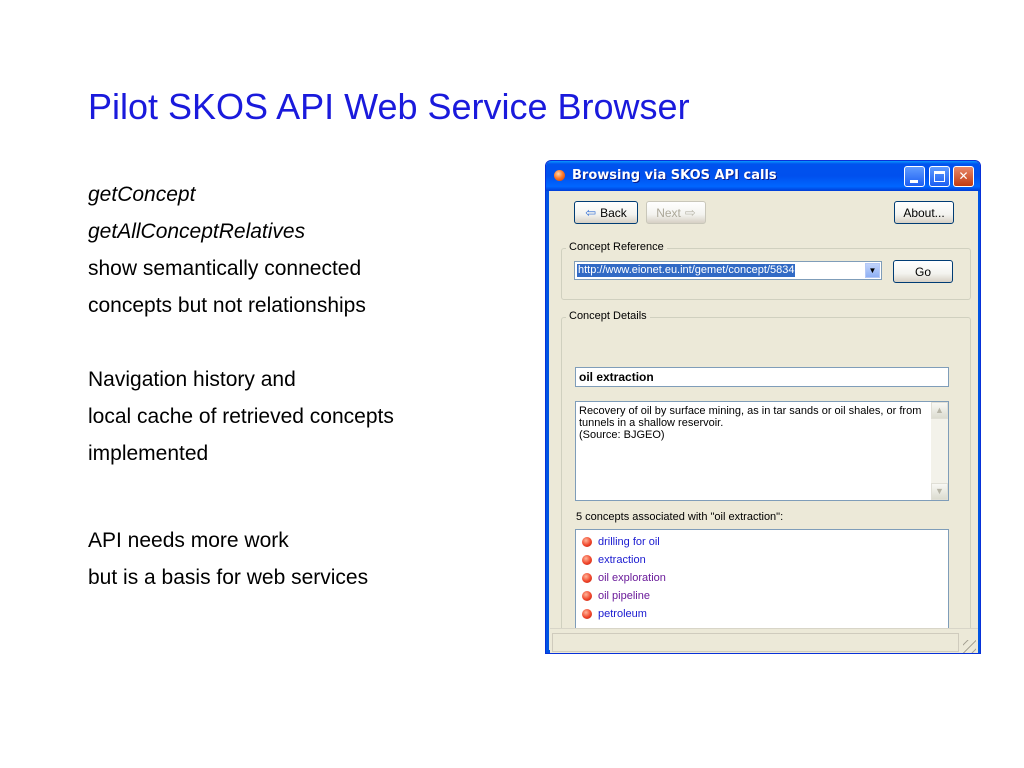 Image resolution: width=1024 pixels, height=768 pixels. Describe the element at coordinates (969, 646) in the screenshot. I see `resize-grip-icon` at that location.